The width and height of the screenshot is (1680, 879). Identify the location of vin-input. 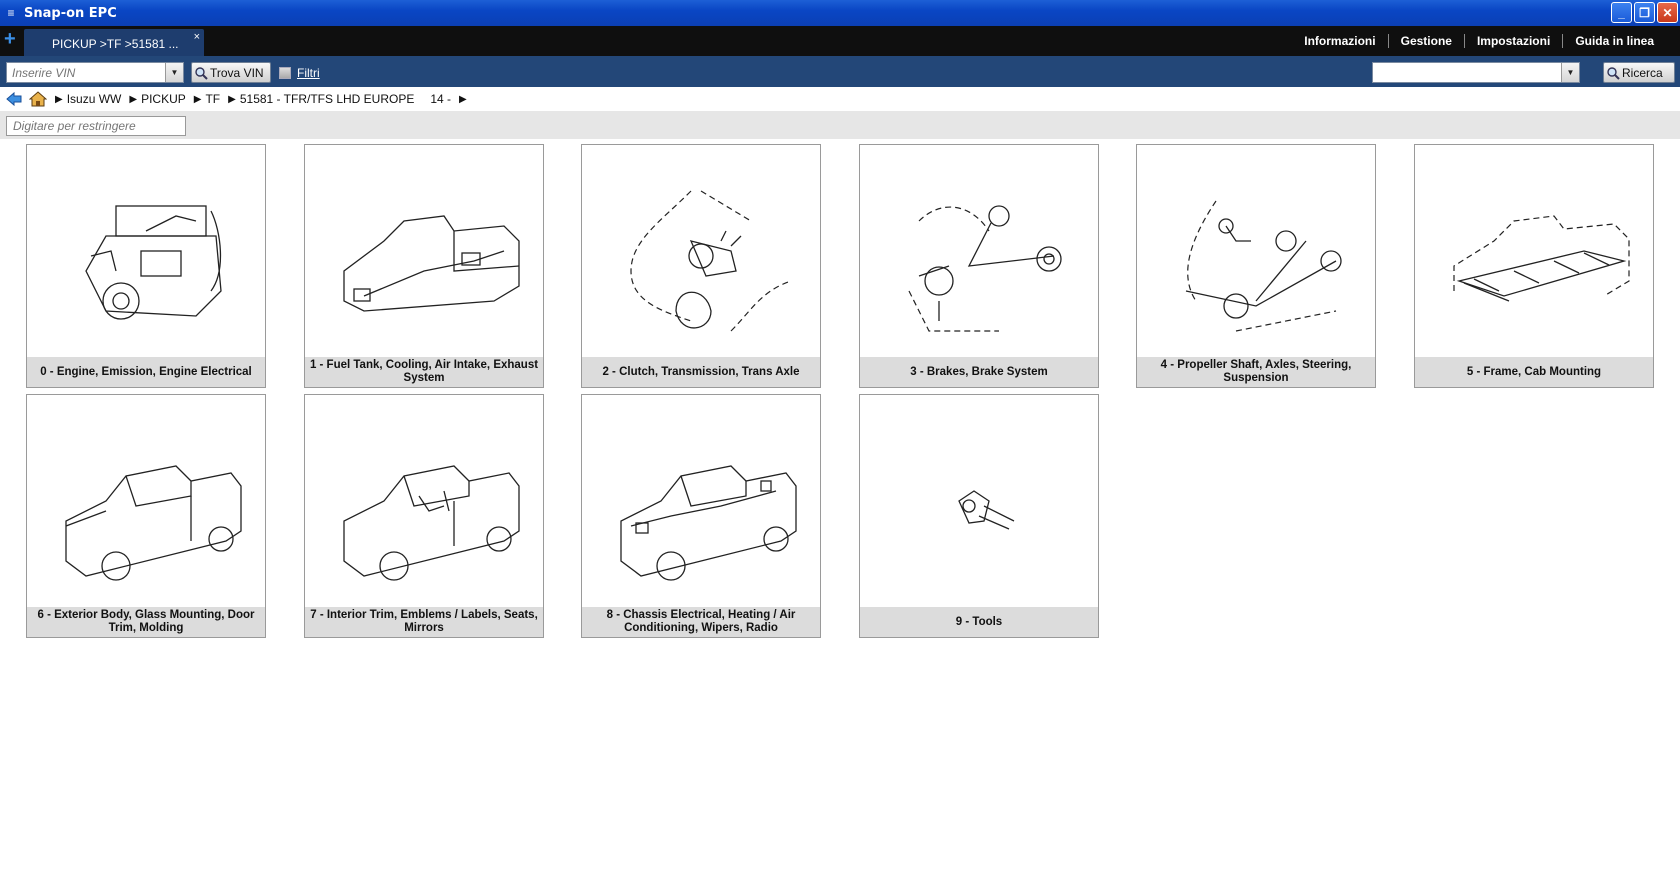
(86, 72).